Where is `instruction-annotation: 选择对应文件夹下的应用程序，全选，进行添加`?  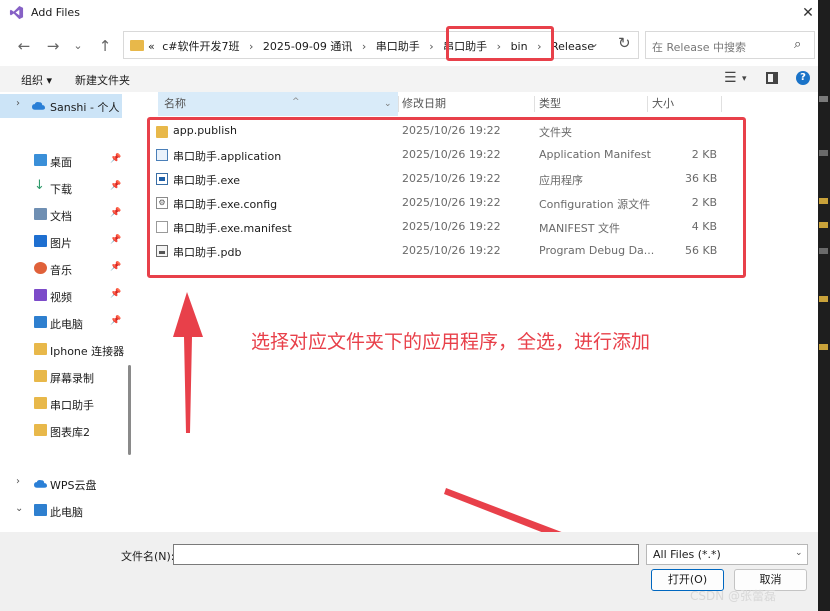 instruction-annotation: 选择对应文件夹下的应用程序，全选，进行添加 is located at coordinates (451, 342).